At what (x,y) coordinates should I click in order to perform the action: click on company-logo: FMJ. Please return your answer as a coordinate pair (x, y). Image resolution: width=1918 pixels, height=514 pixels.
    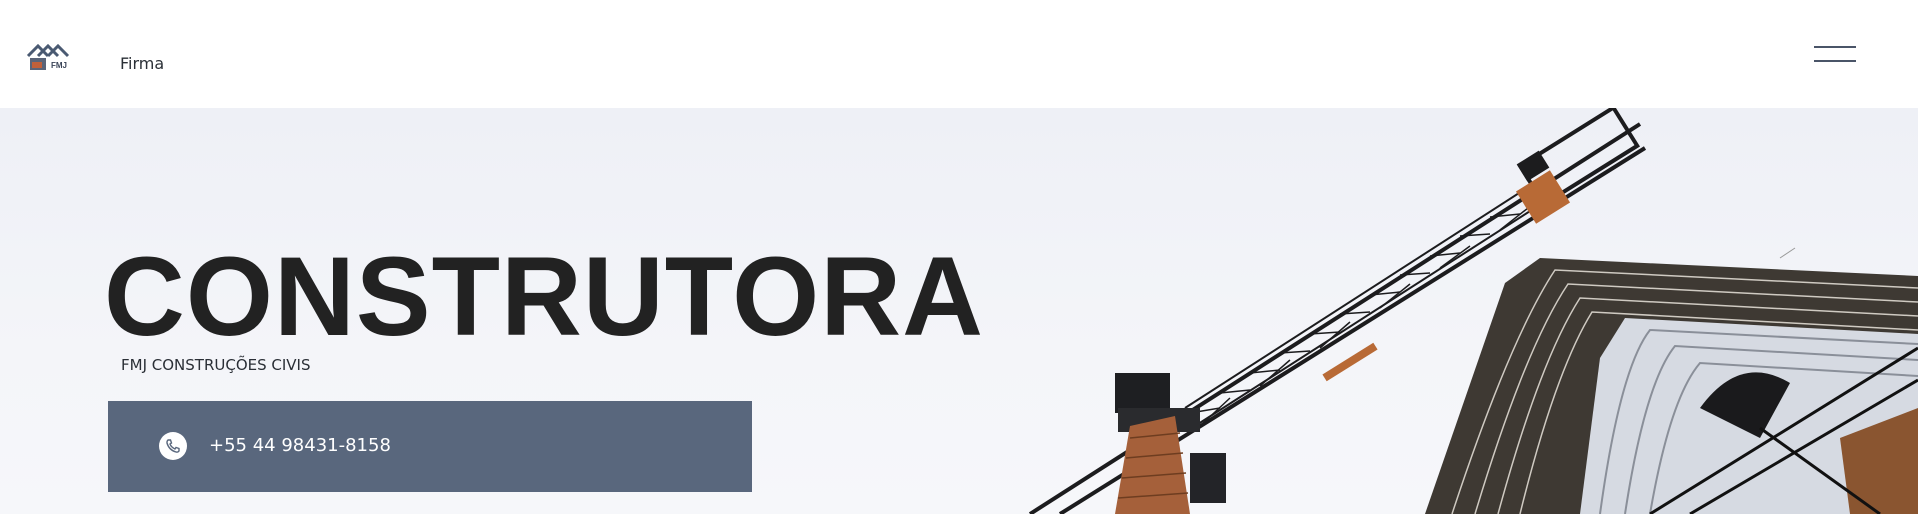
    Looking at the image, I should click on (51, 58).